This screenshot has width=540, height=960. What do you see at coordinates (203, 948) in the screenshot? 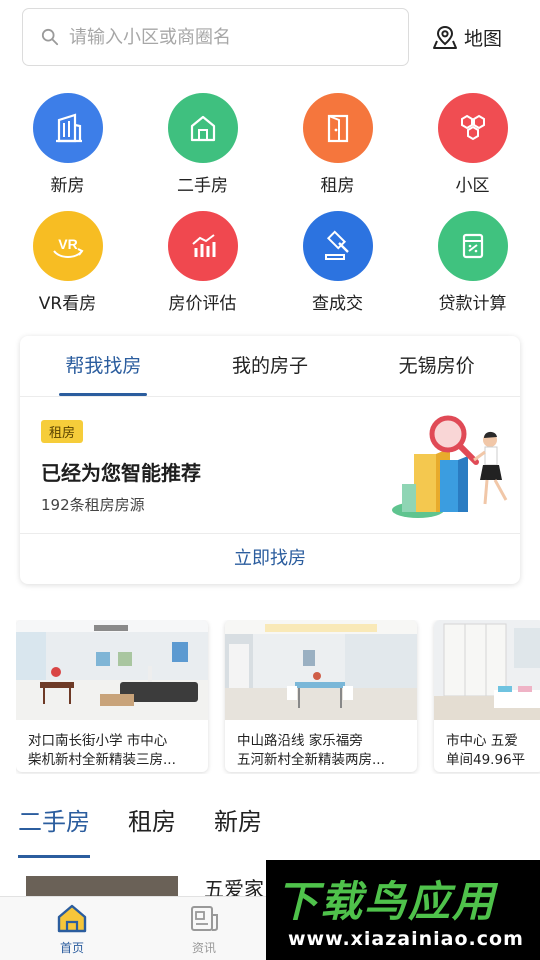
I see `nav-label: 资讯` at bounding box center [203, 948].